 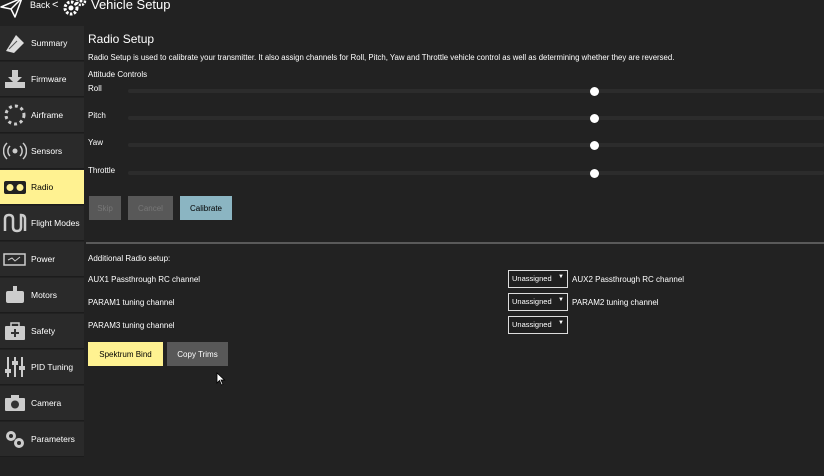 What do you see at coordinates (12, 10) in the screenshot?
I see `paper-plane-icon` at bounding box center [12, 10].